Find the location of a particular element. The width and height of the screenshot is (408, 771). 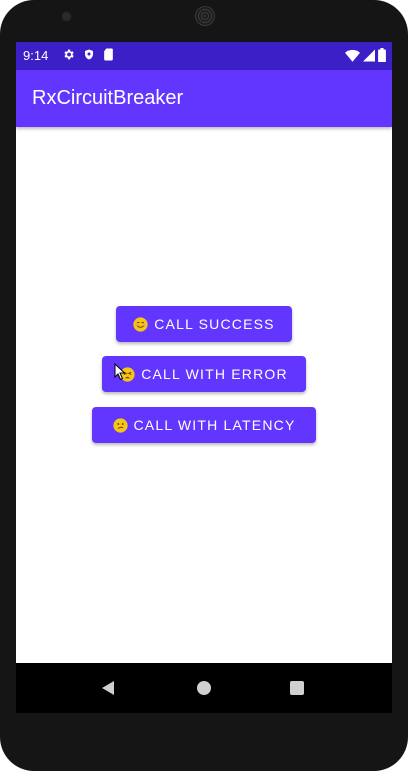

sim-card-icon is located at coordinates (108, 56).